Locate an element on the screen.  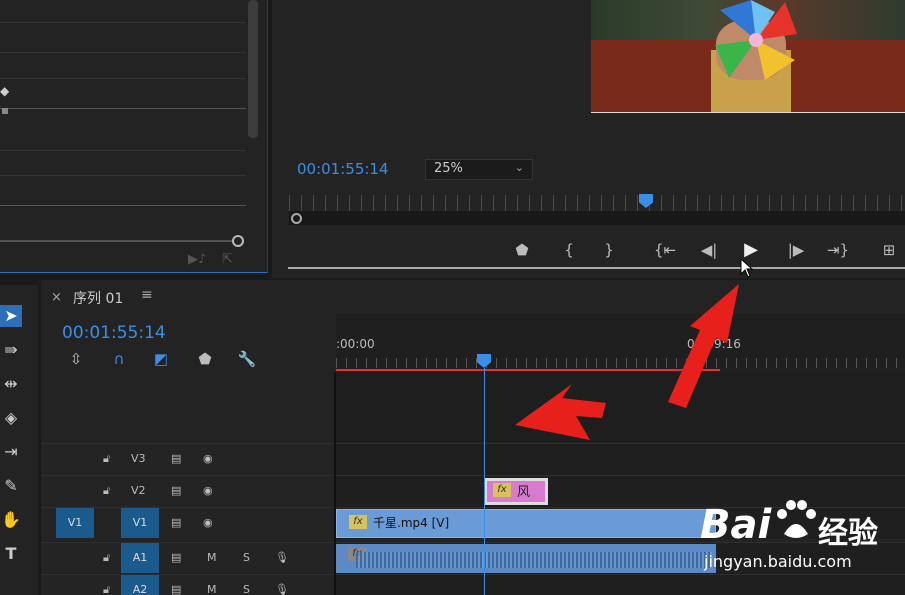
arrow-to-timeline-icon is located at coordinates (560, 412).